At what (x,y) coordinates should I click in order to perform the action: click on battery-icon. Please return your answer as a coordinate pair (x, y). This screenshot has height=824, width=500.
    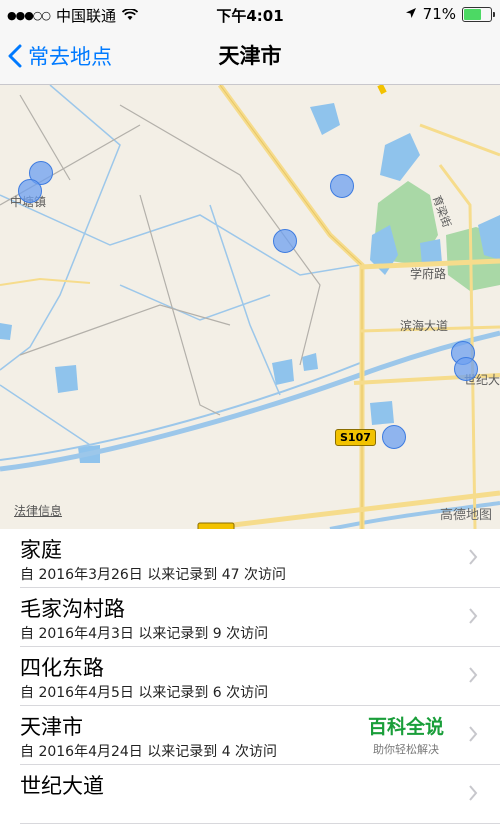
    Looking at the image, I should click on (478, 14).